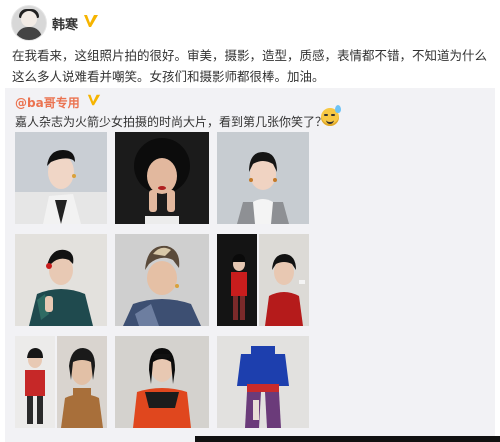 The width and height of the screenshot is (500, 442). I want to click on bottom-edge-bar, so click(347, 439).